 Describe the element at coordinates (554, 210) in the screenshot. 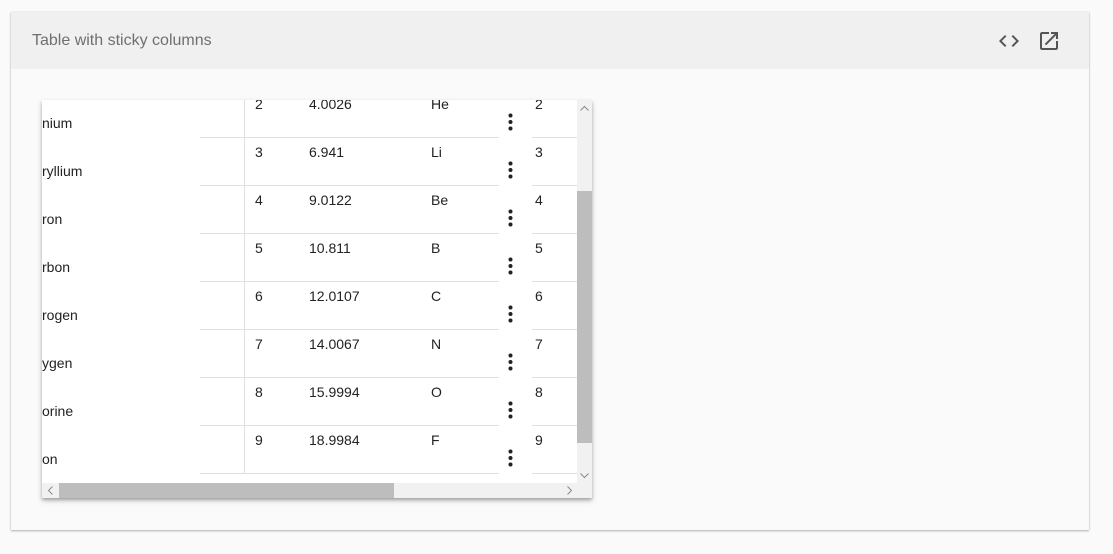

I see `position-end-cell: 4` at that location.